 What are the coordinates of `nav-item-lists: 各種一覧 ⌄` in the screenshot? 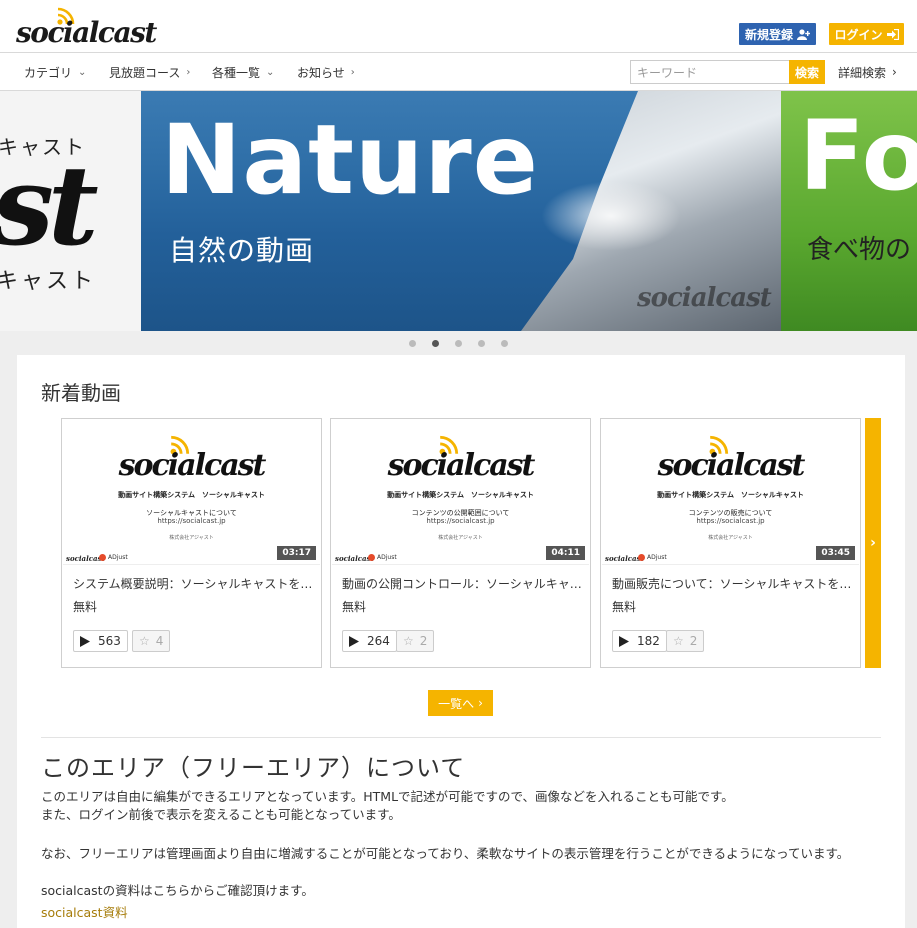 It's located at (243, 72).